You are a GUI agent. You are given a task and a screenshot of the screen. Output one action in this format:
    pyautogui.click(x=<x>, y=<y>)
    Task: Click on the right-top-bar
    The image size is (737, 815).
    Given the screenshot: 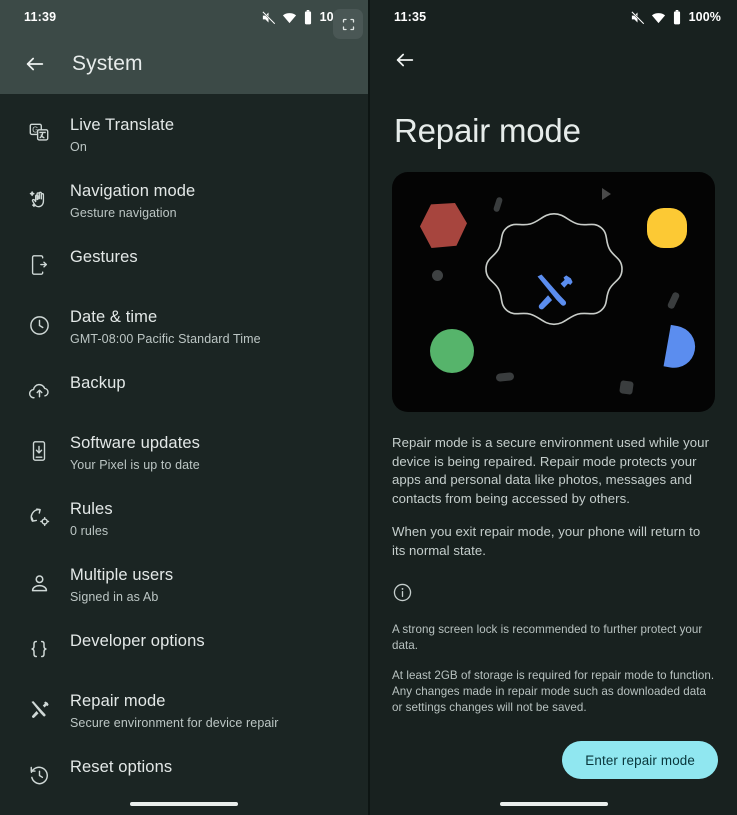 What is the action you would take?
    pyautogui.click(x=553, y=60)
    